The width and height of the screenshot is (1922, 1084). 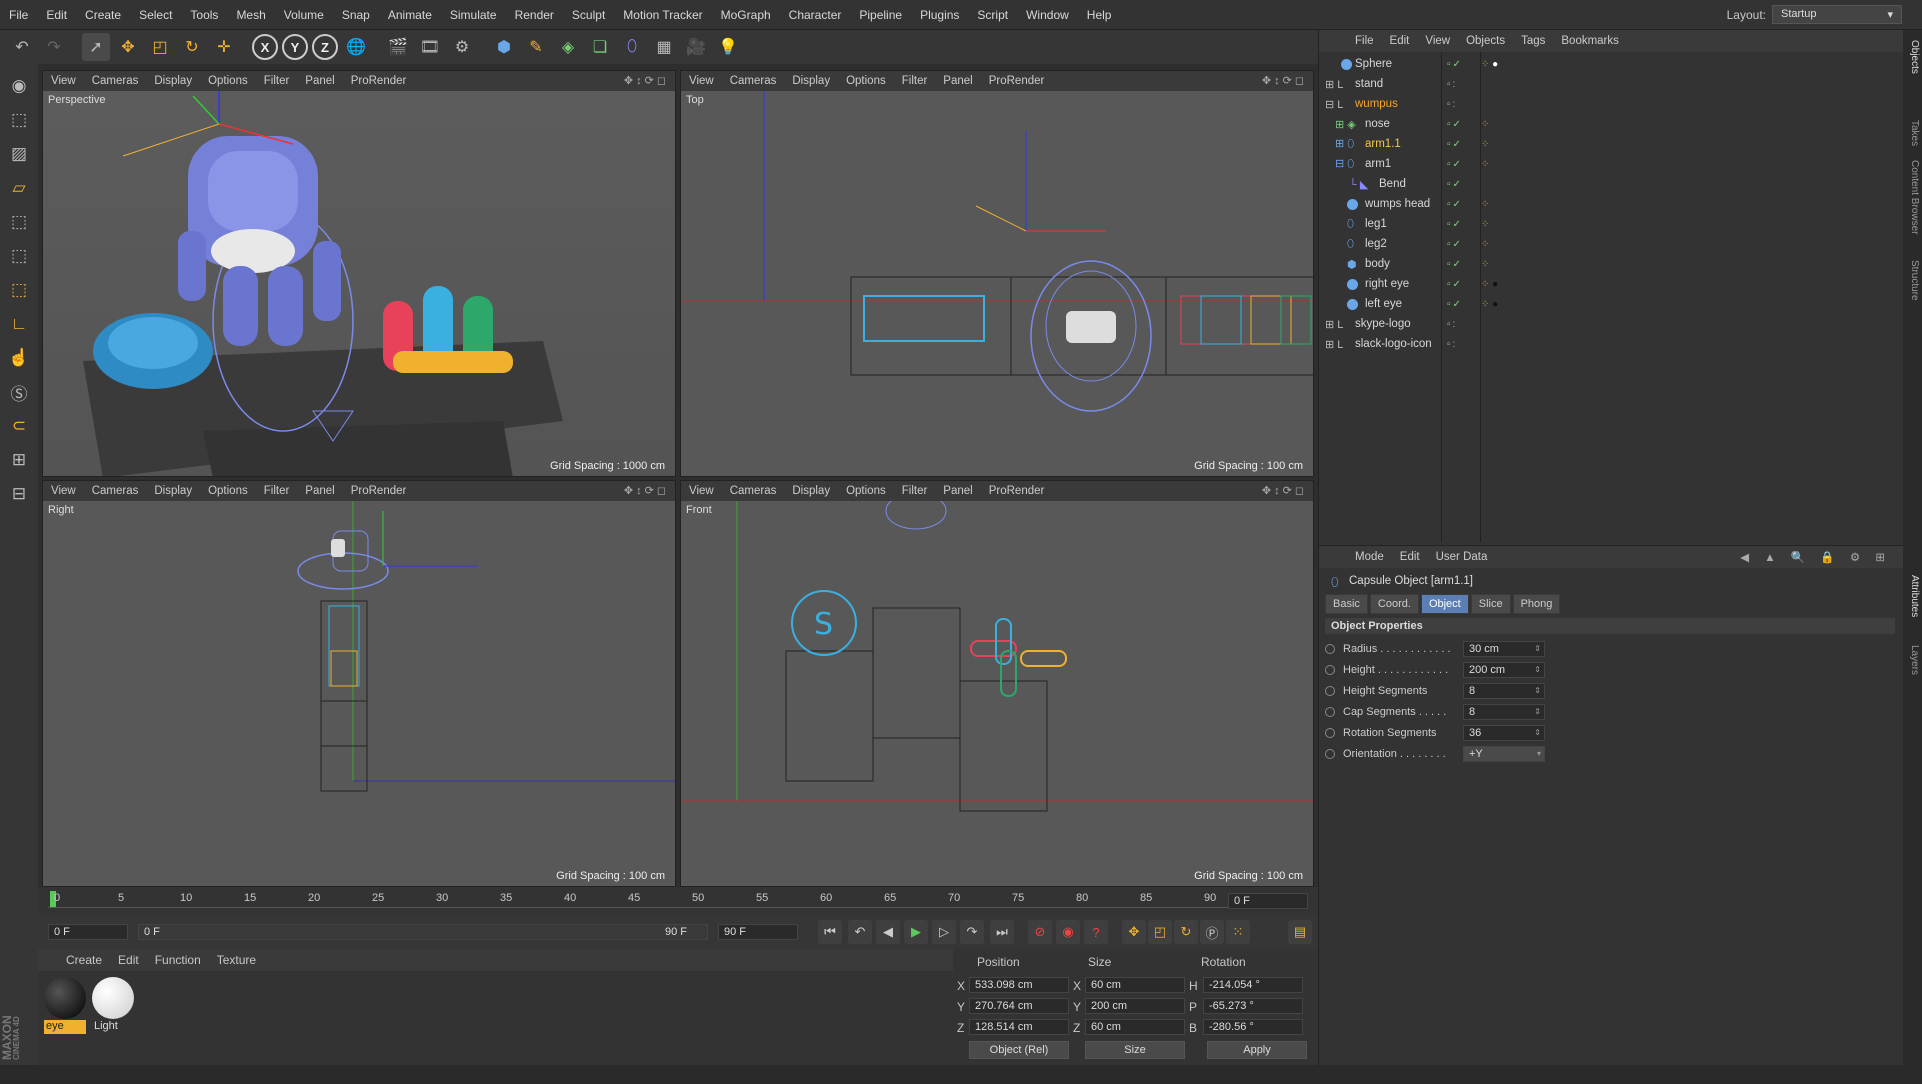 I want to click on object-name: wumps head, so click(x=1397, y=204).